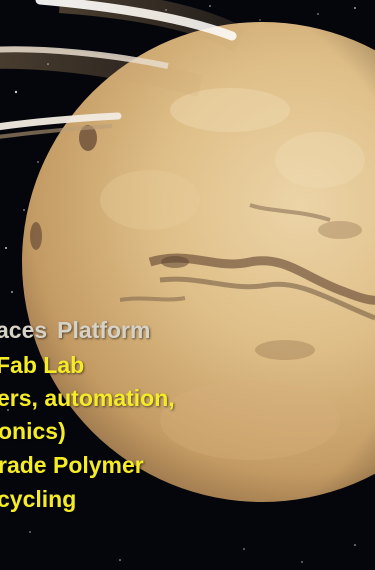  Describe the element at coordinates (104, 330) in the screenshot. I see `caption-word-platform: Platform` at that location.